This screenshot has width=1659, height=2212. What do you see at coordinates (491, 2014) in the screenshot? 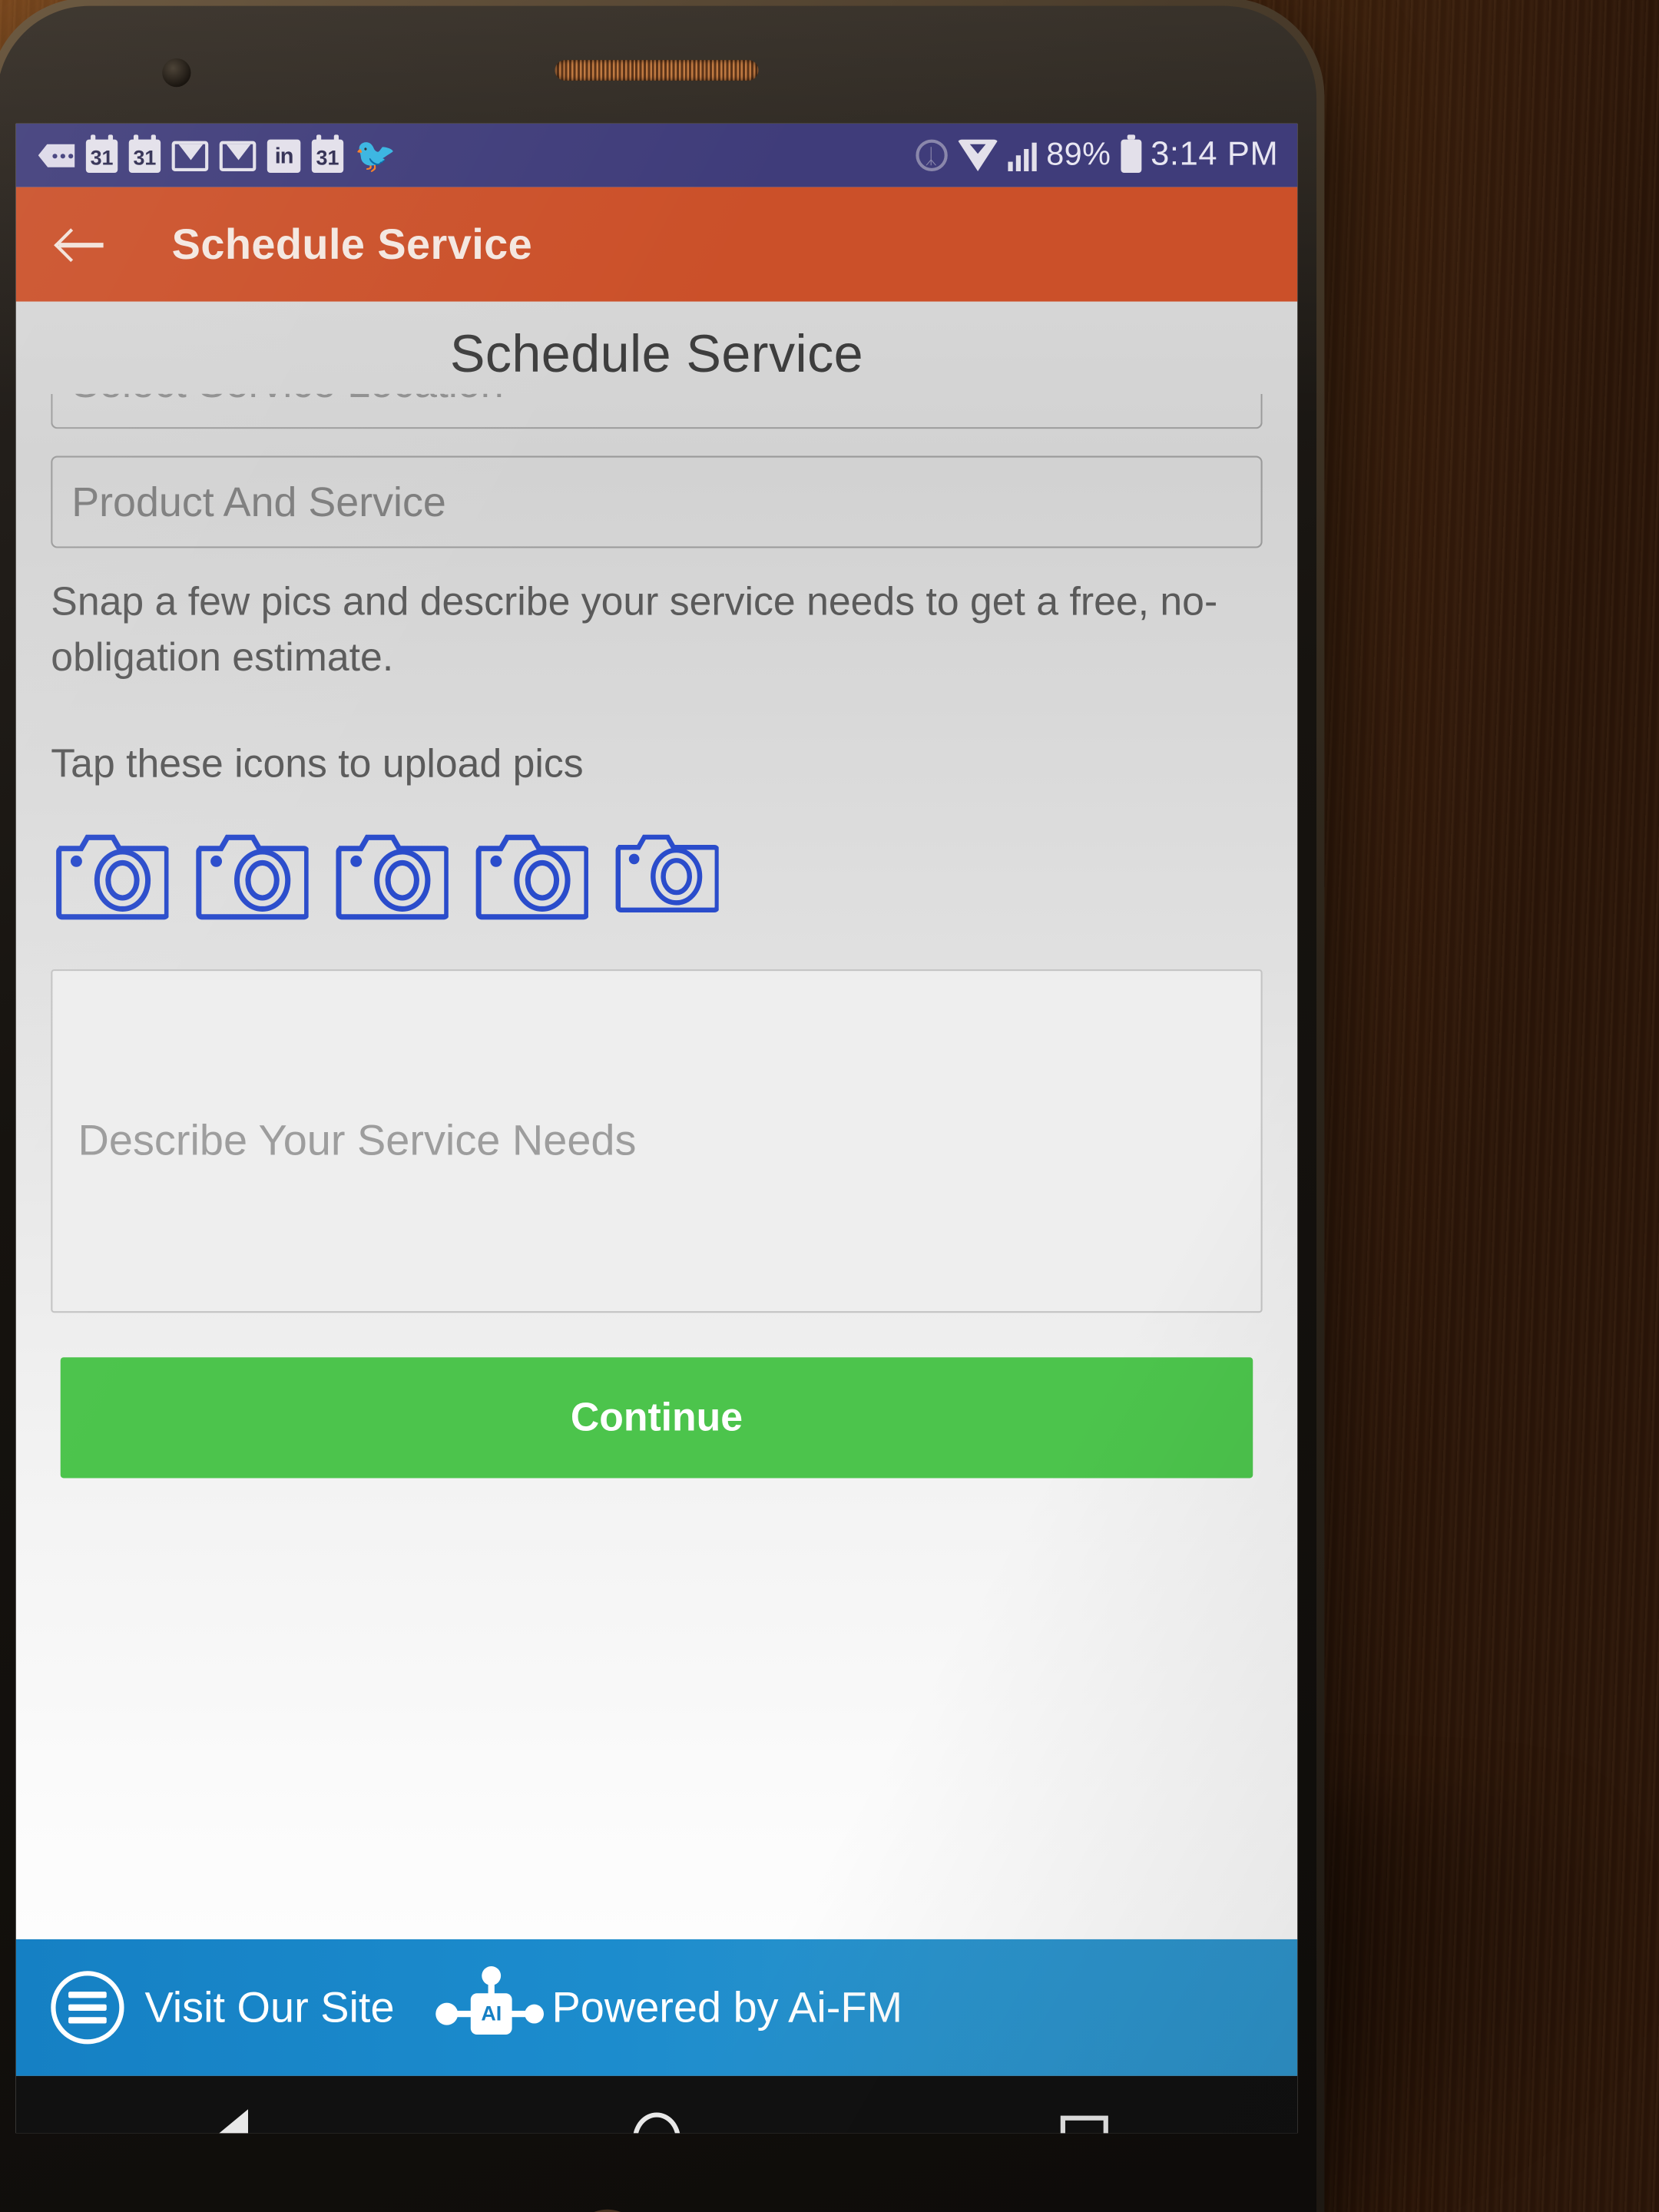
I see `ai-chip-label: AI` at bounding box center [491, 2014].